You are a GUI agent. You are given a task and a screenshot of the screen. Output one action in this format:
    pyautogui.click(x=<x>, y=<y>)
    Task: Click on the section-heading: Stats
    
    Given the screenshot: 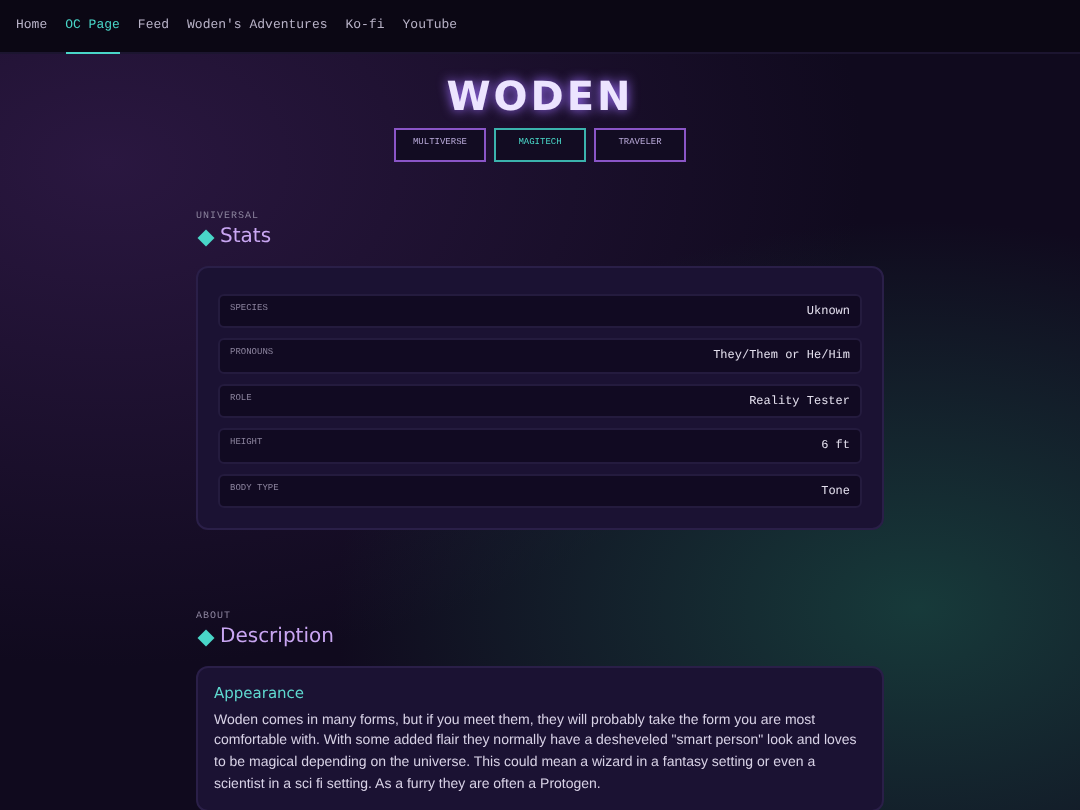 What is the action you would take?
    pyautogui.click(x=246, y=237)
    